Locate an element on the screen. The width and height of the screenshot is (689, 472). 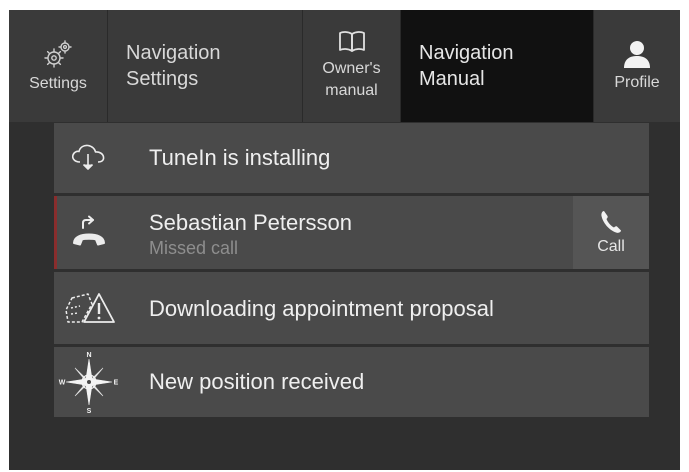
compass-label-s: S is located at coordinates (89, 411).